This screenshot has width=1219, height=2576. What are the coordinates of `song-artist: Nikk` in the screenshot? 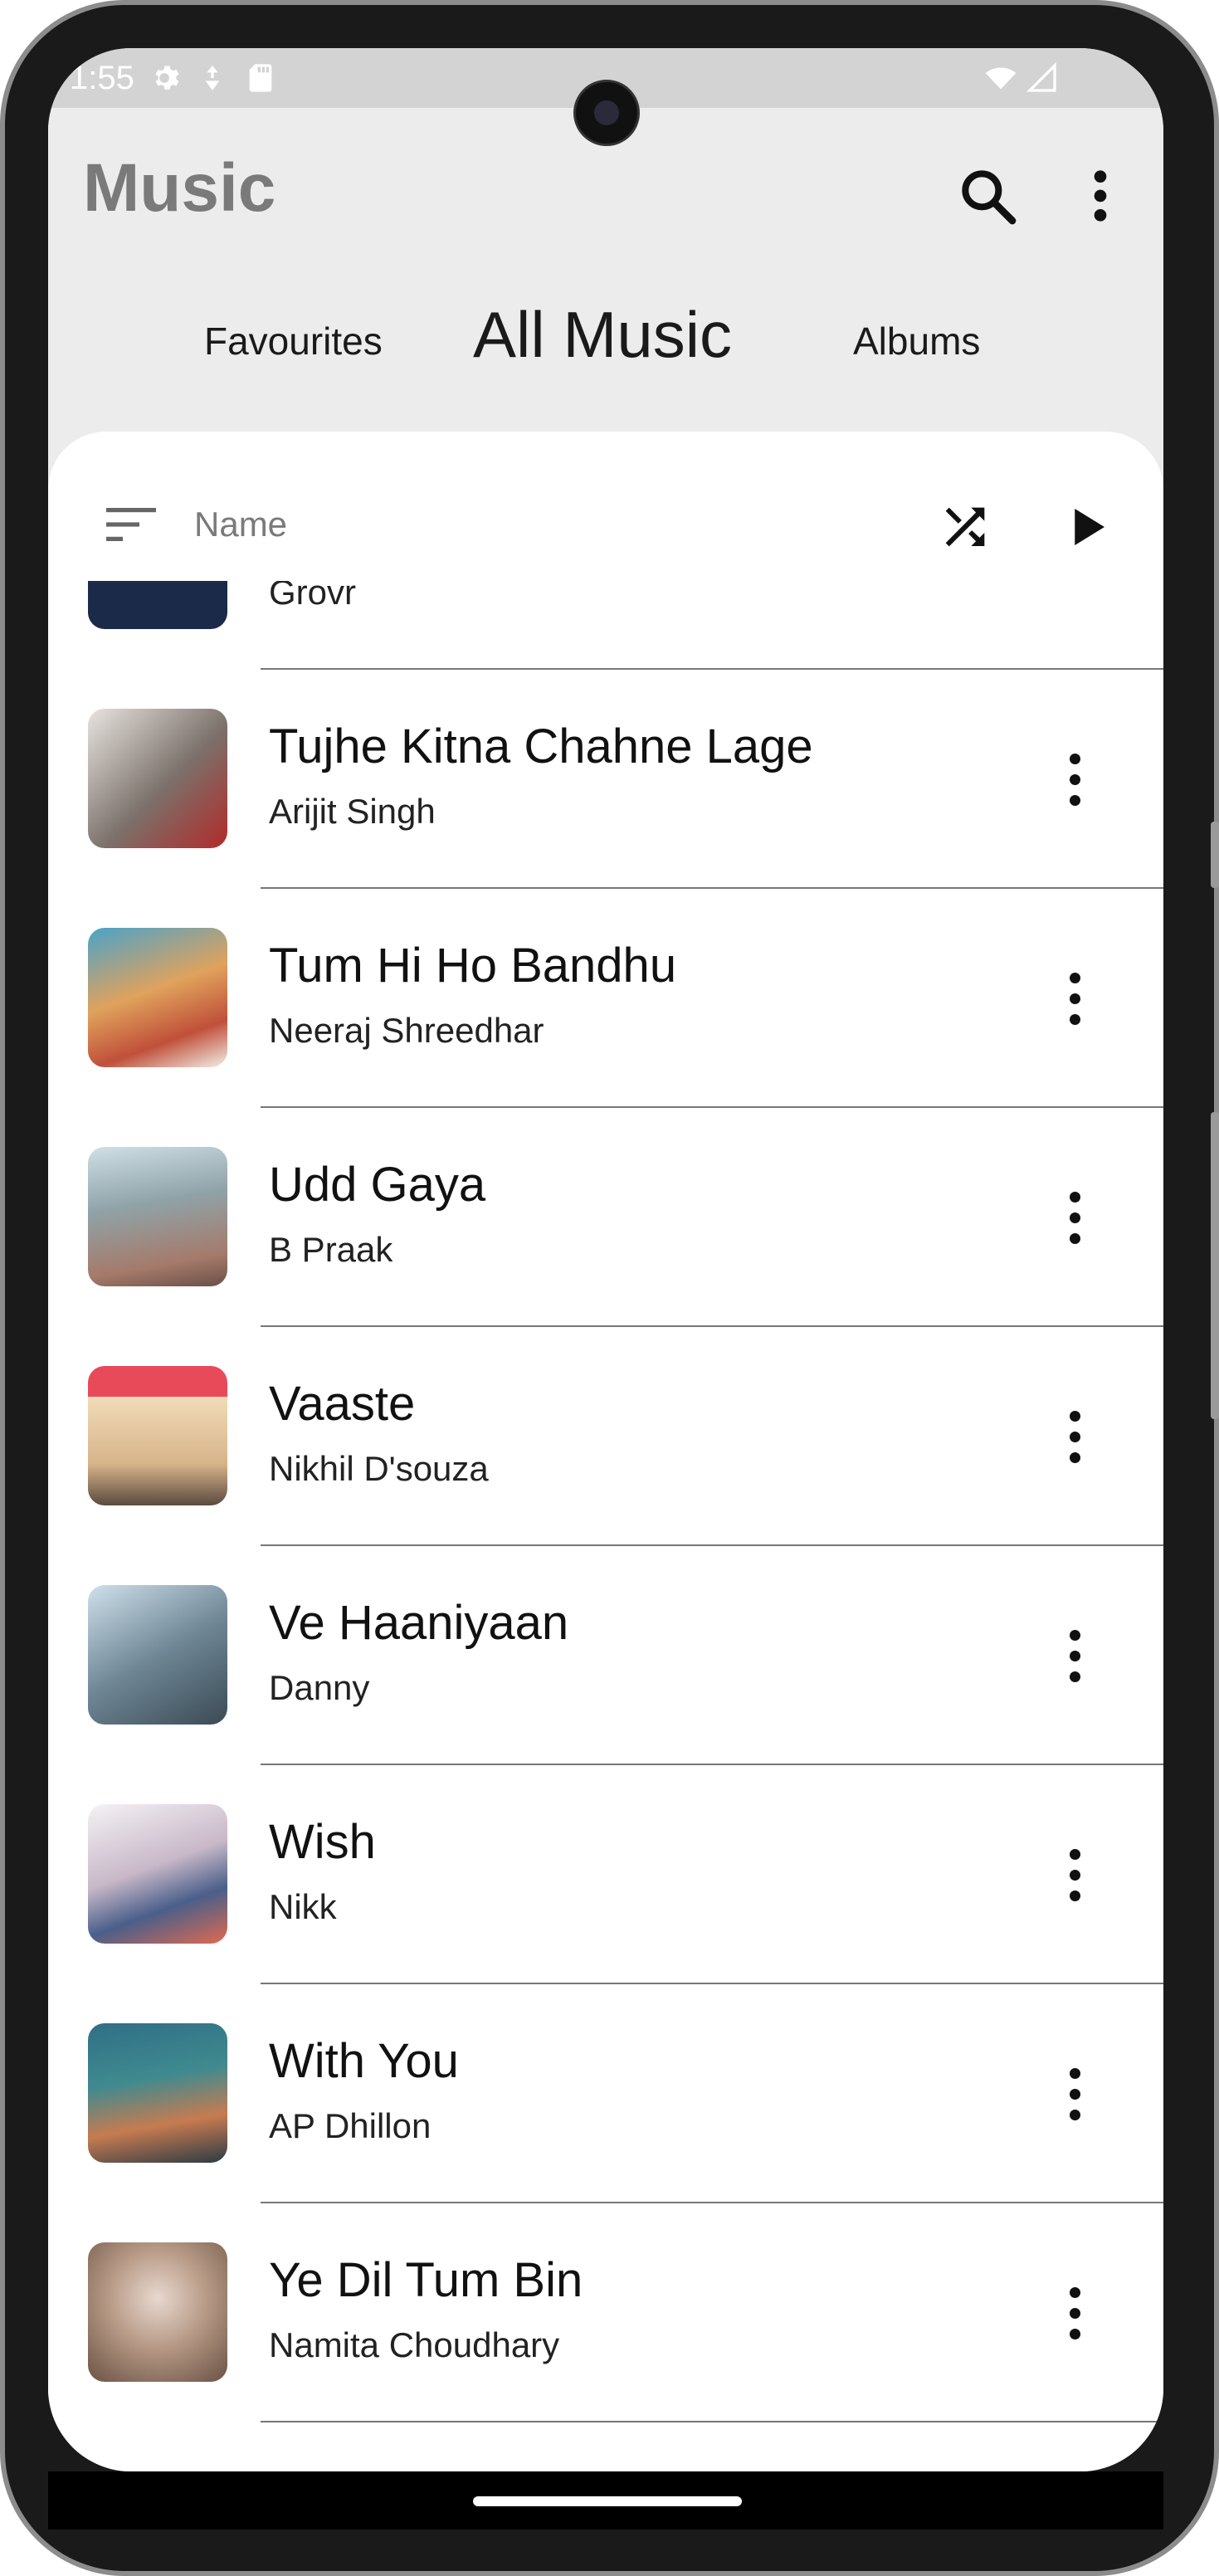 It's located at (303, 1907).